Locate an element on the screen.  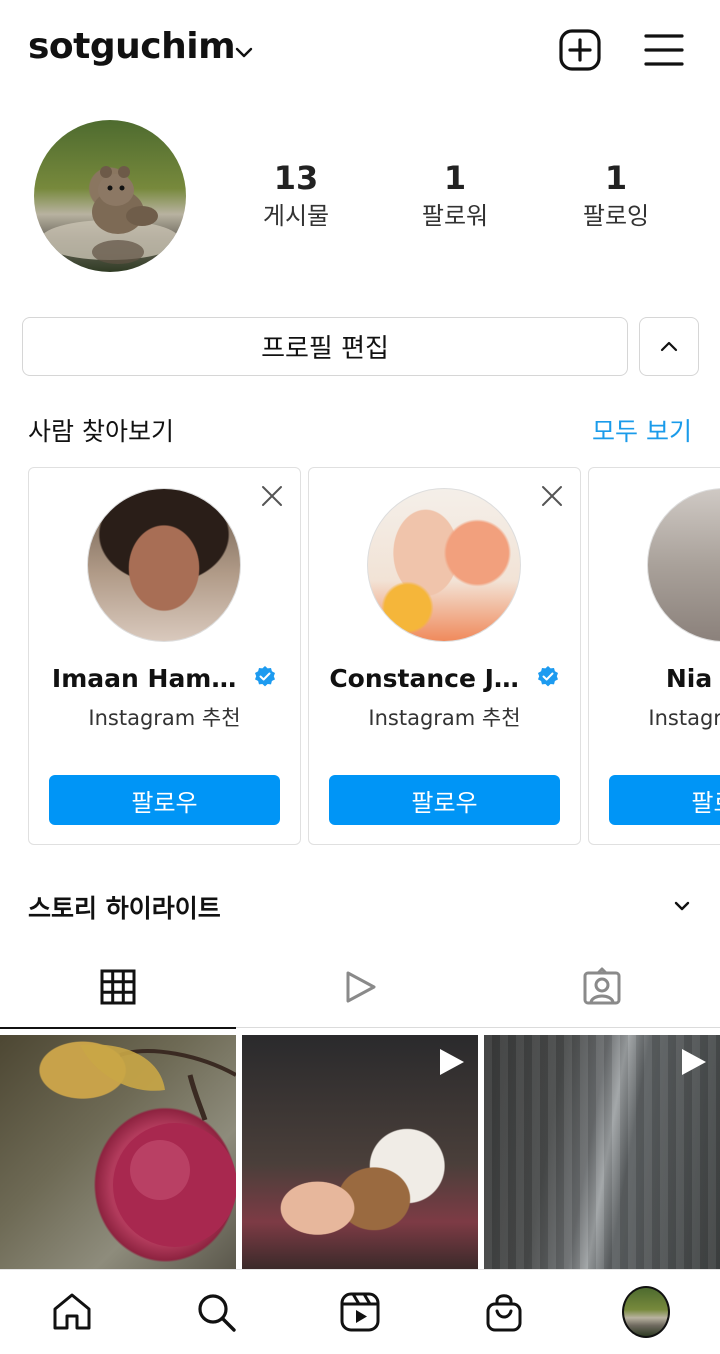
chevron-up-icon is located at coordinates (669, 346).